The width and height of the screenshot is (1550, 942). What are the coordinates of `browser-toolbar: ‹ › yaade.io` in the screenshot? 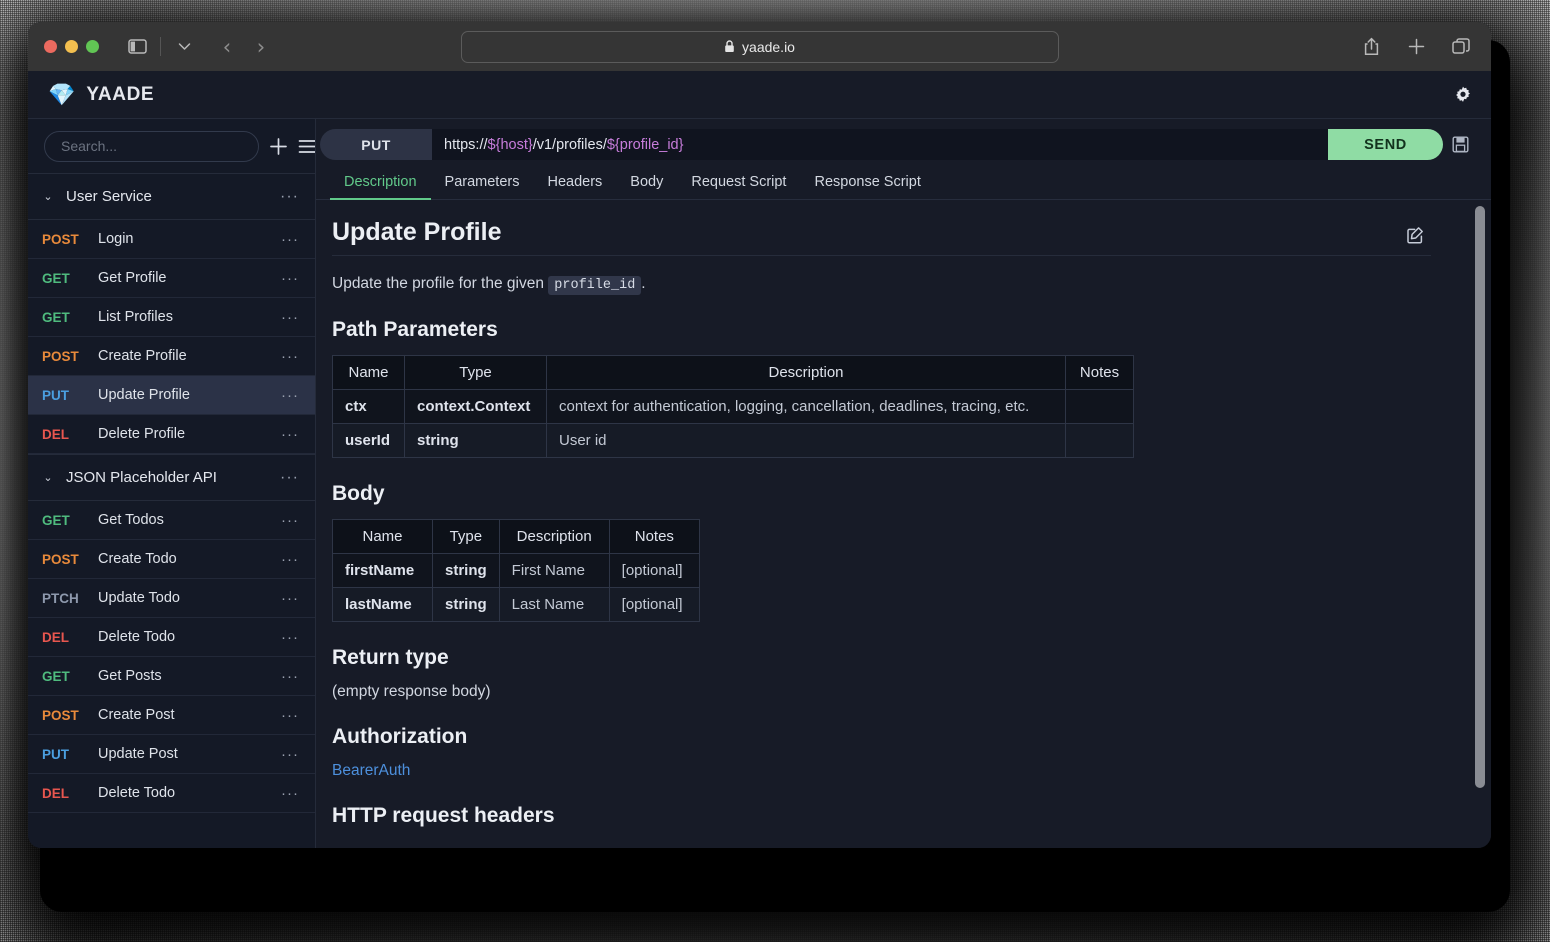 It's located at (759, 46).